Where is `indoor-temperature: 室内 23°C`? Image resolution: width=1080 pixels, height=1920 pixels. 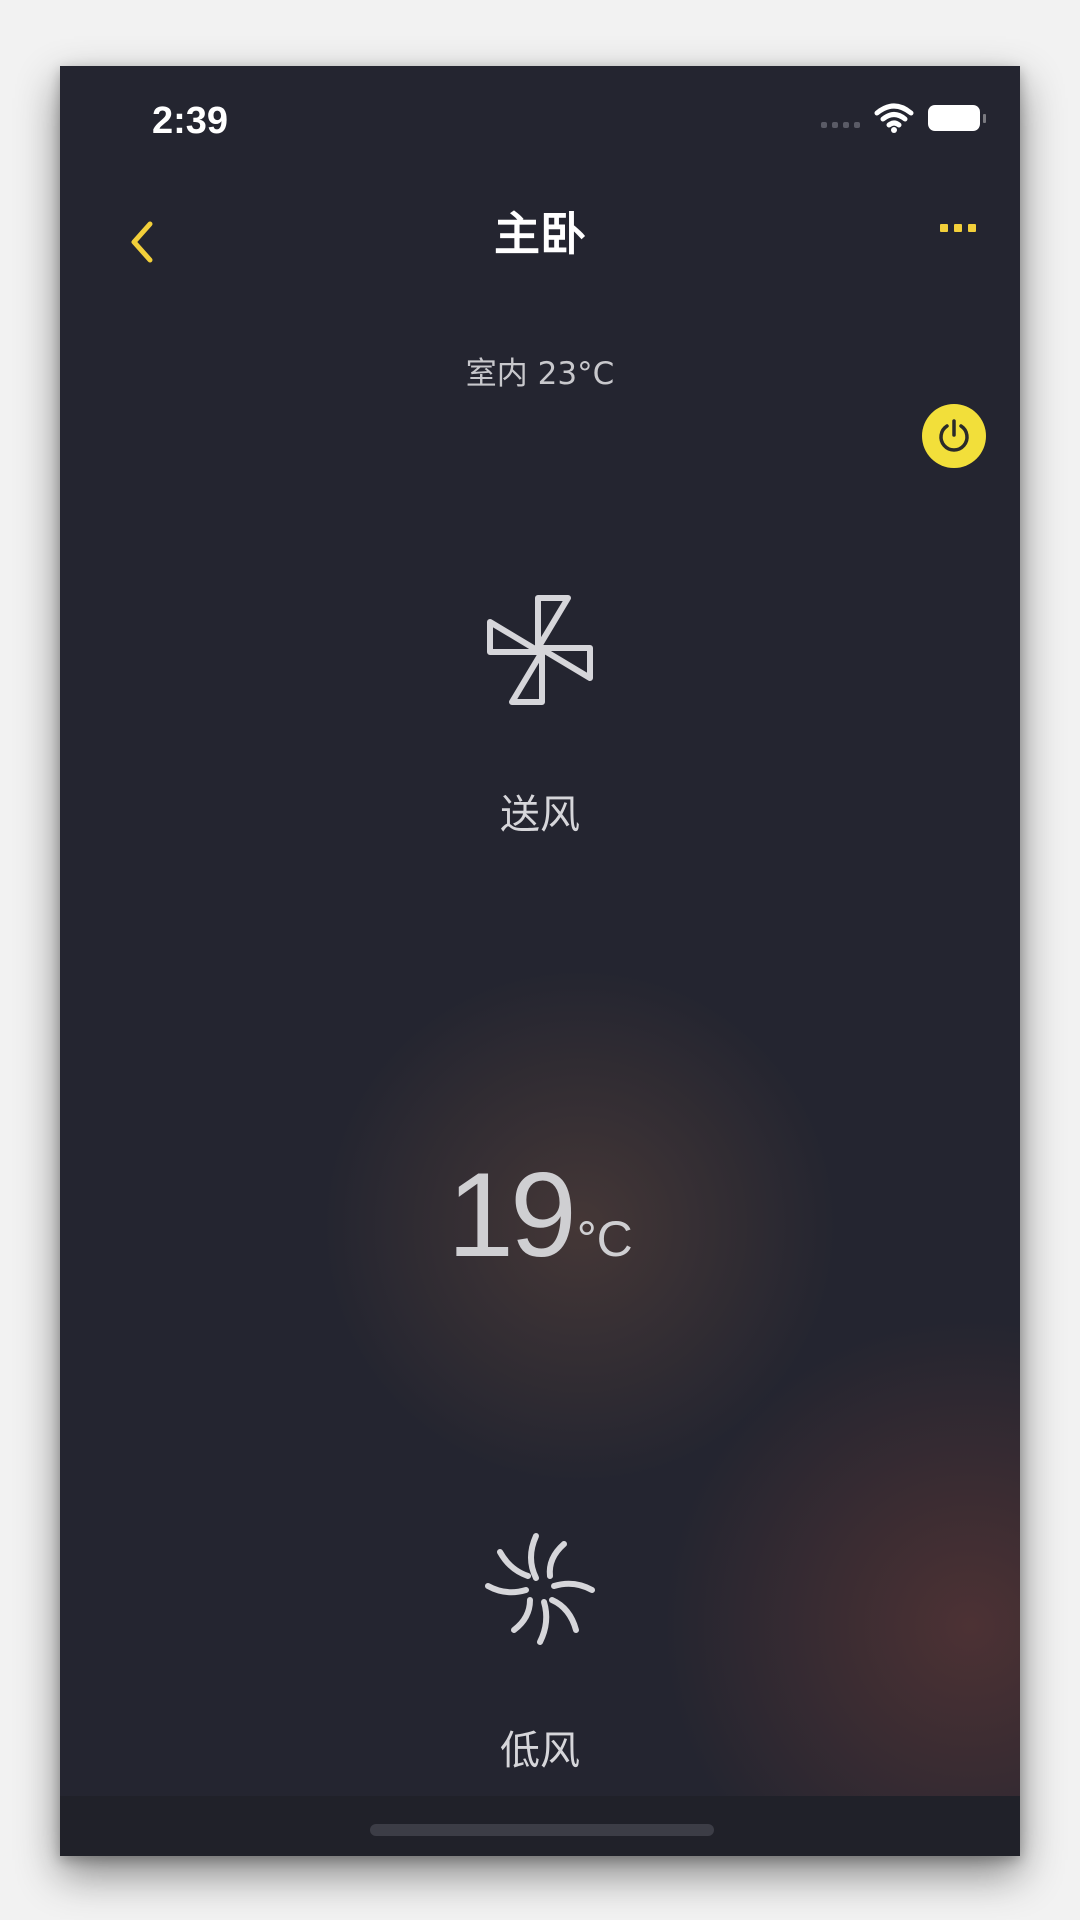
indoor-temperature: 室内 23°C is located at coordinates (540, 374).